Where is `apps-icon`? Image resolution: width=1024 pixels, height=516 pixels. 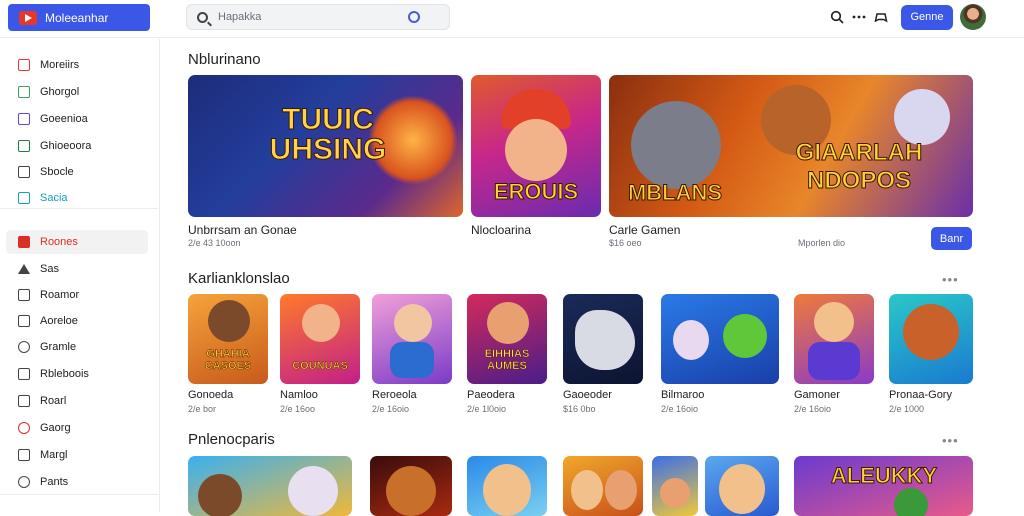 apps-icon is located at coordinates (24, 119).